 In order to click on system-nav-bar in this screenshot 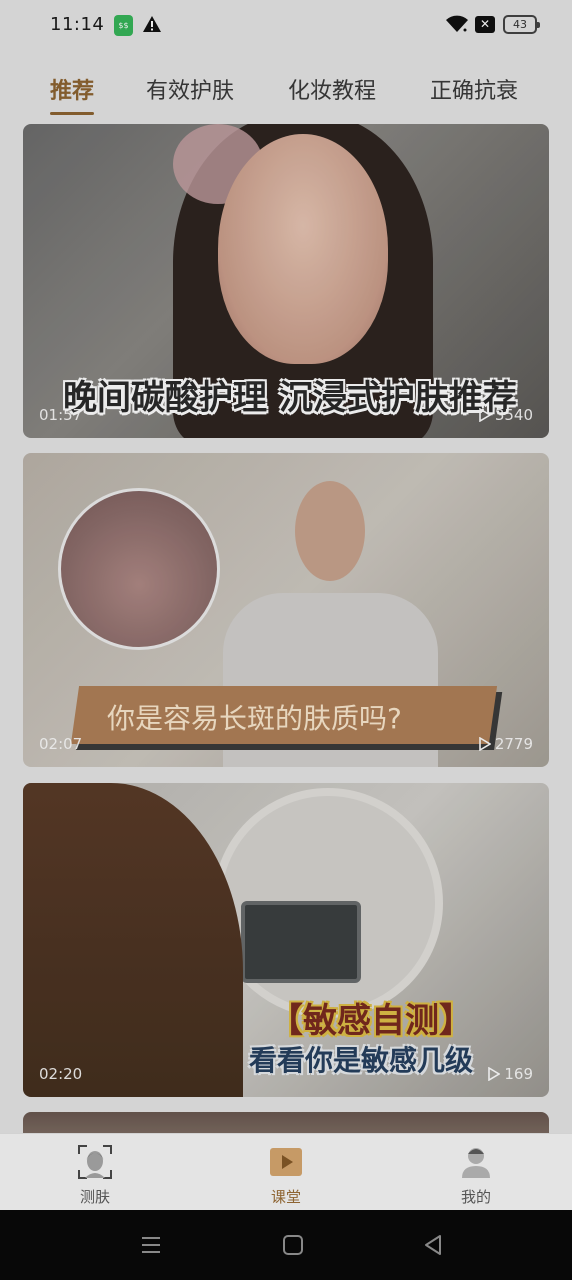, I will do `click(286, 1245)`.